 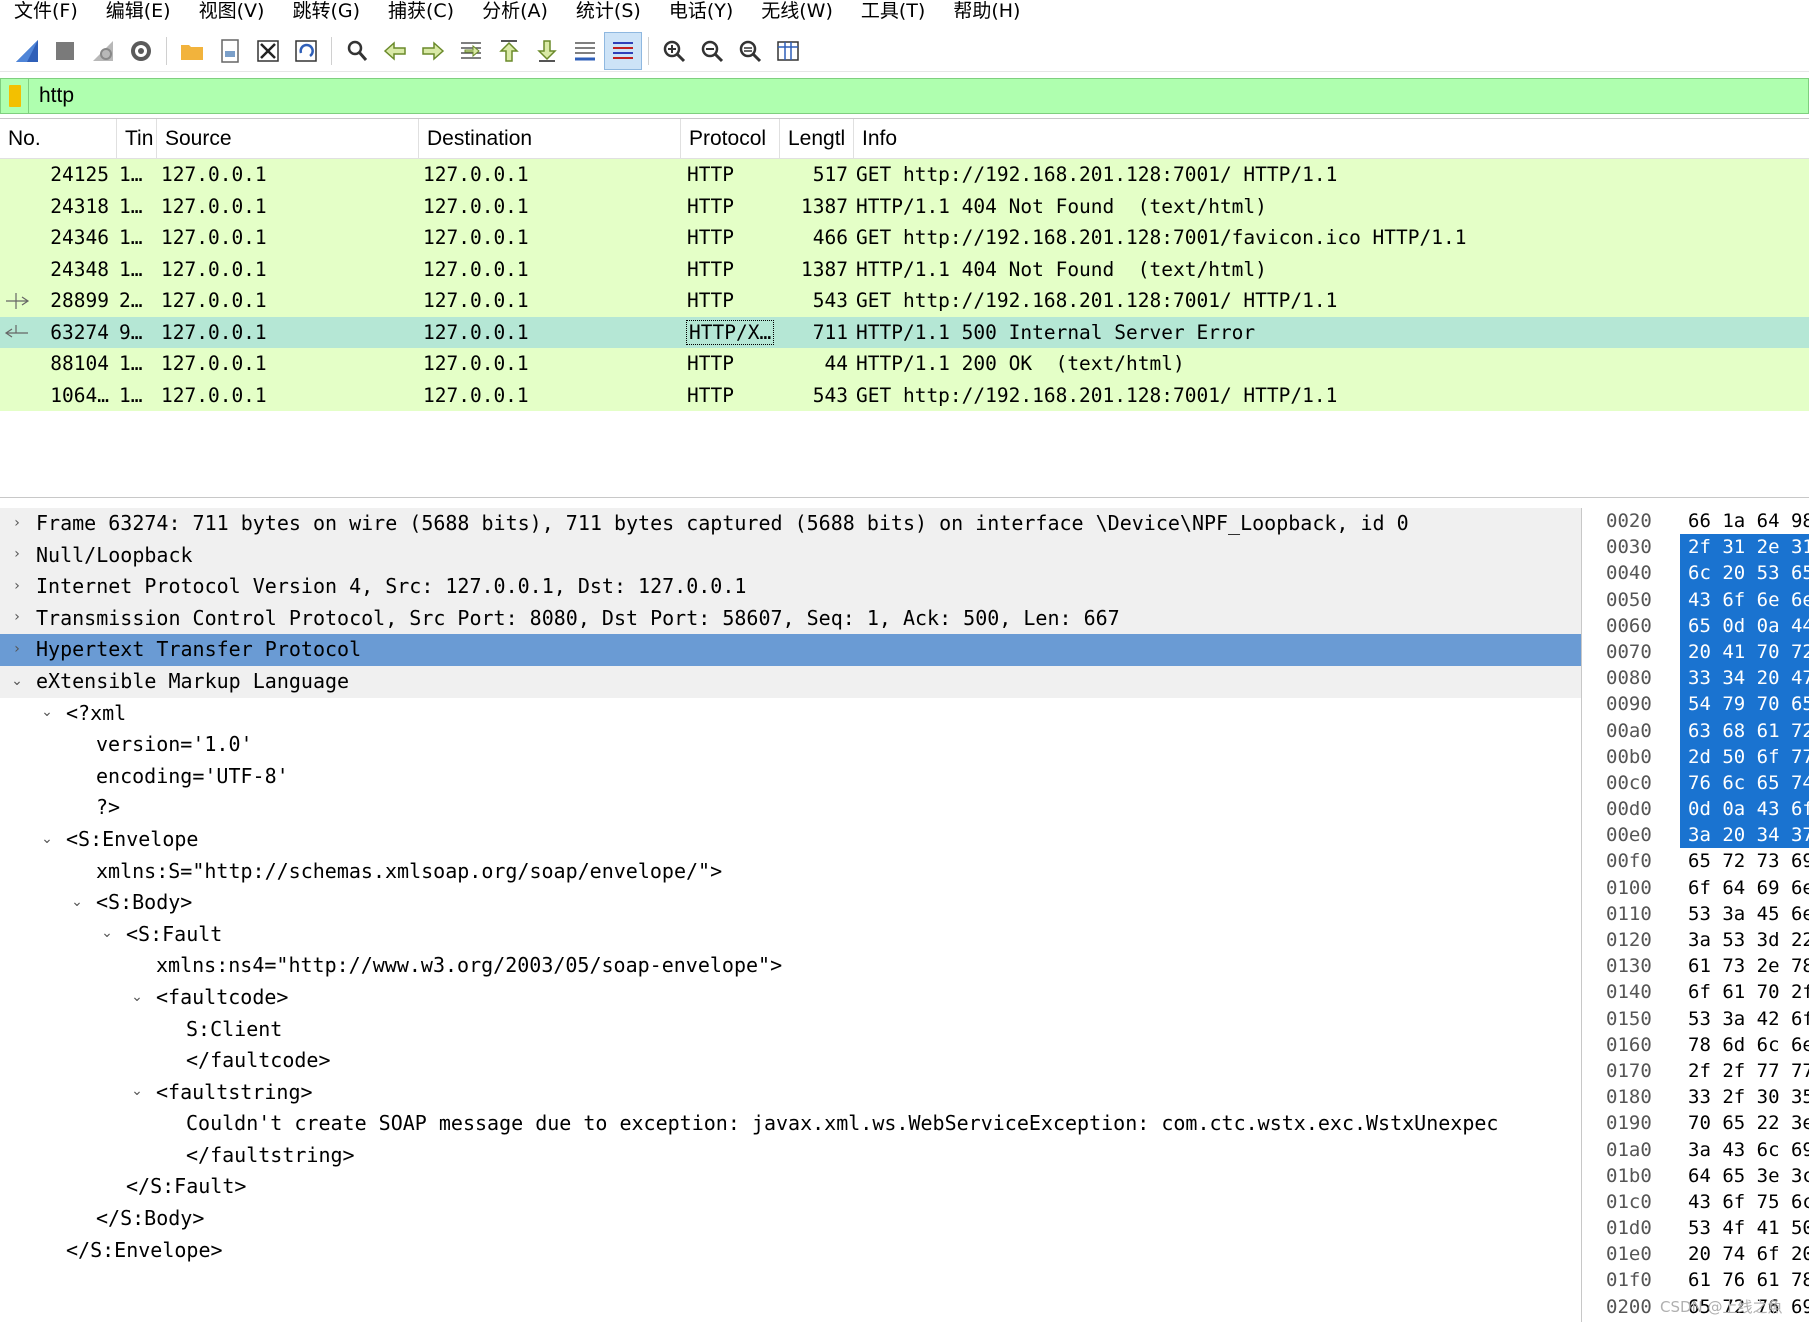 I want to click on capture-options-icon, so click(x=141, y=51).